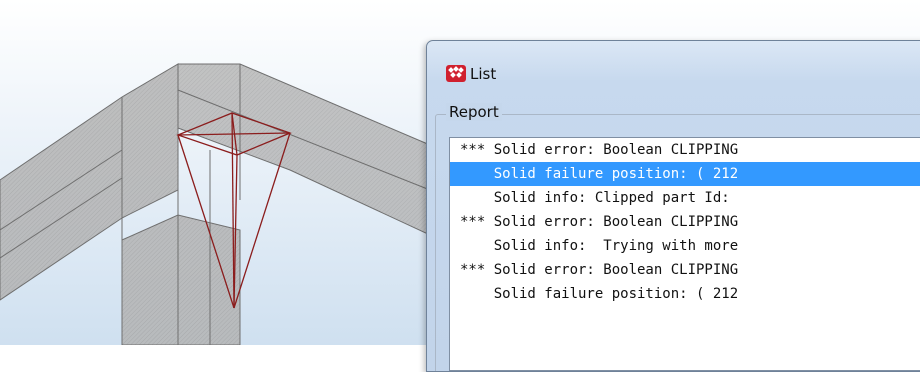  Describe the element at coordinates (685, 246) in the screenshot. I see `report-line: Solid info: Trying with more` at that location.